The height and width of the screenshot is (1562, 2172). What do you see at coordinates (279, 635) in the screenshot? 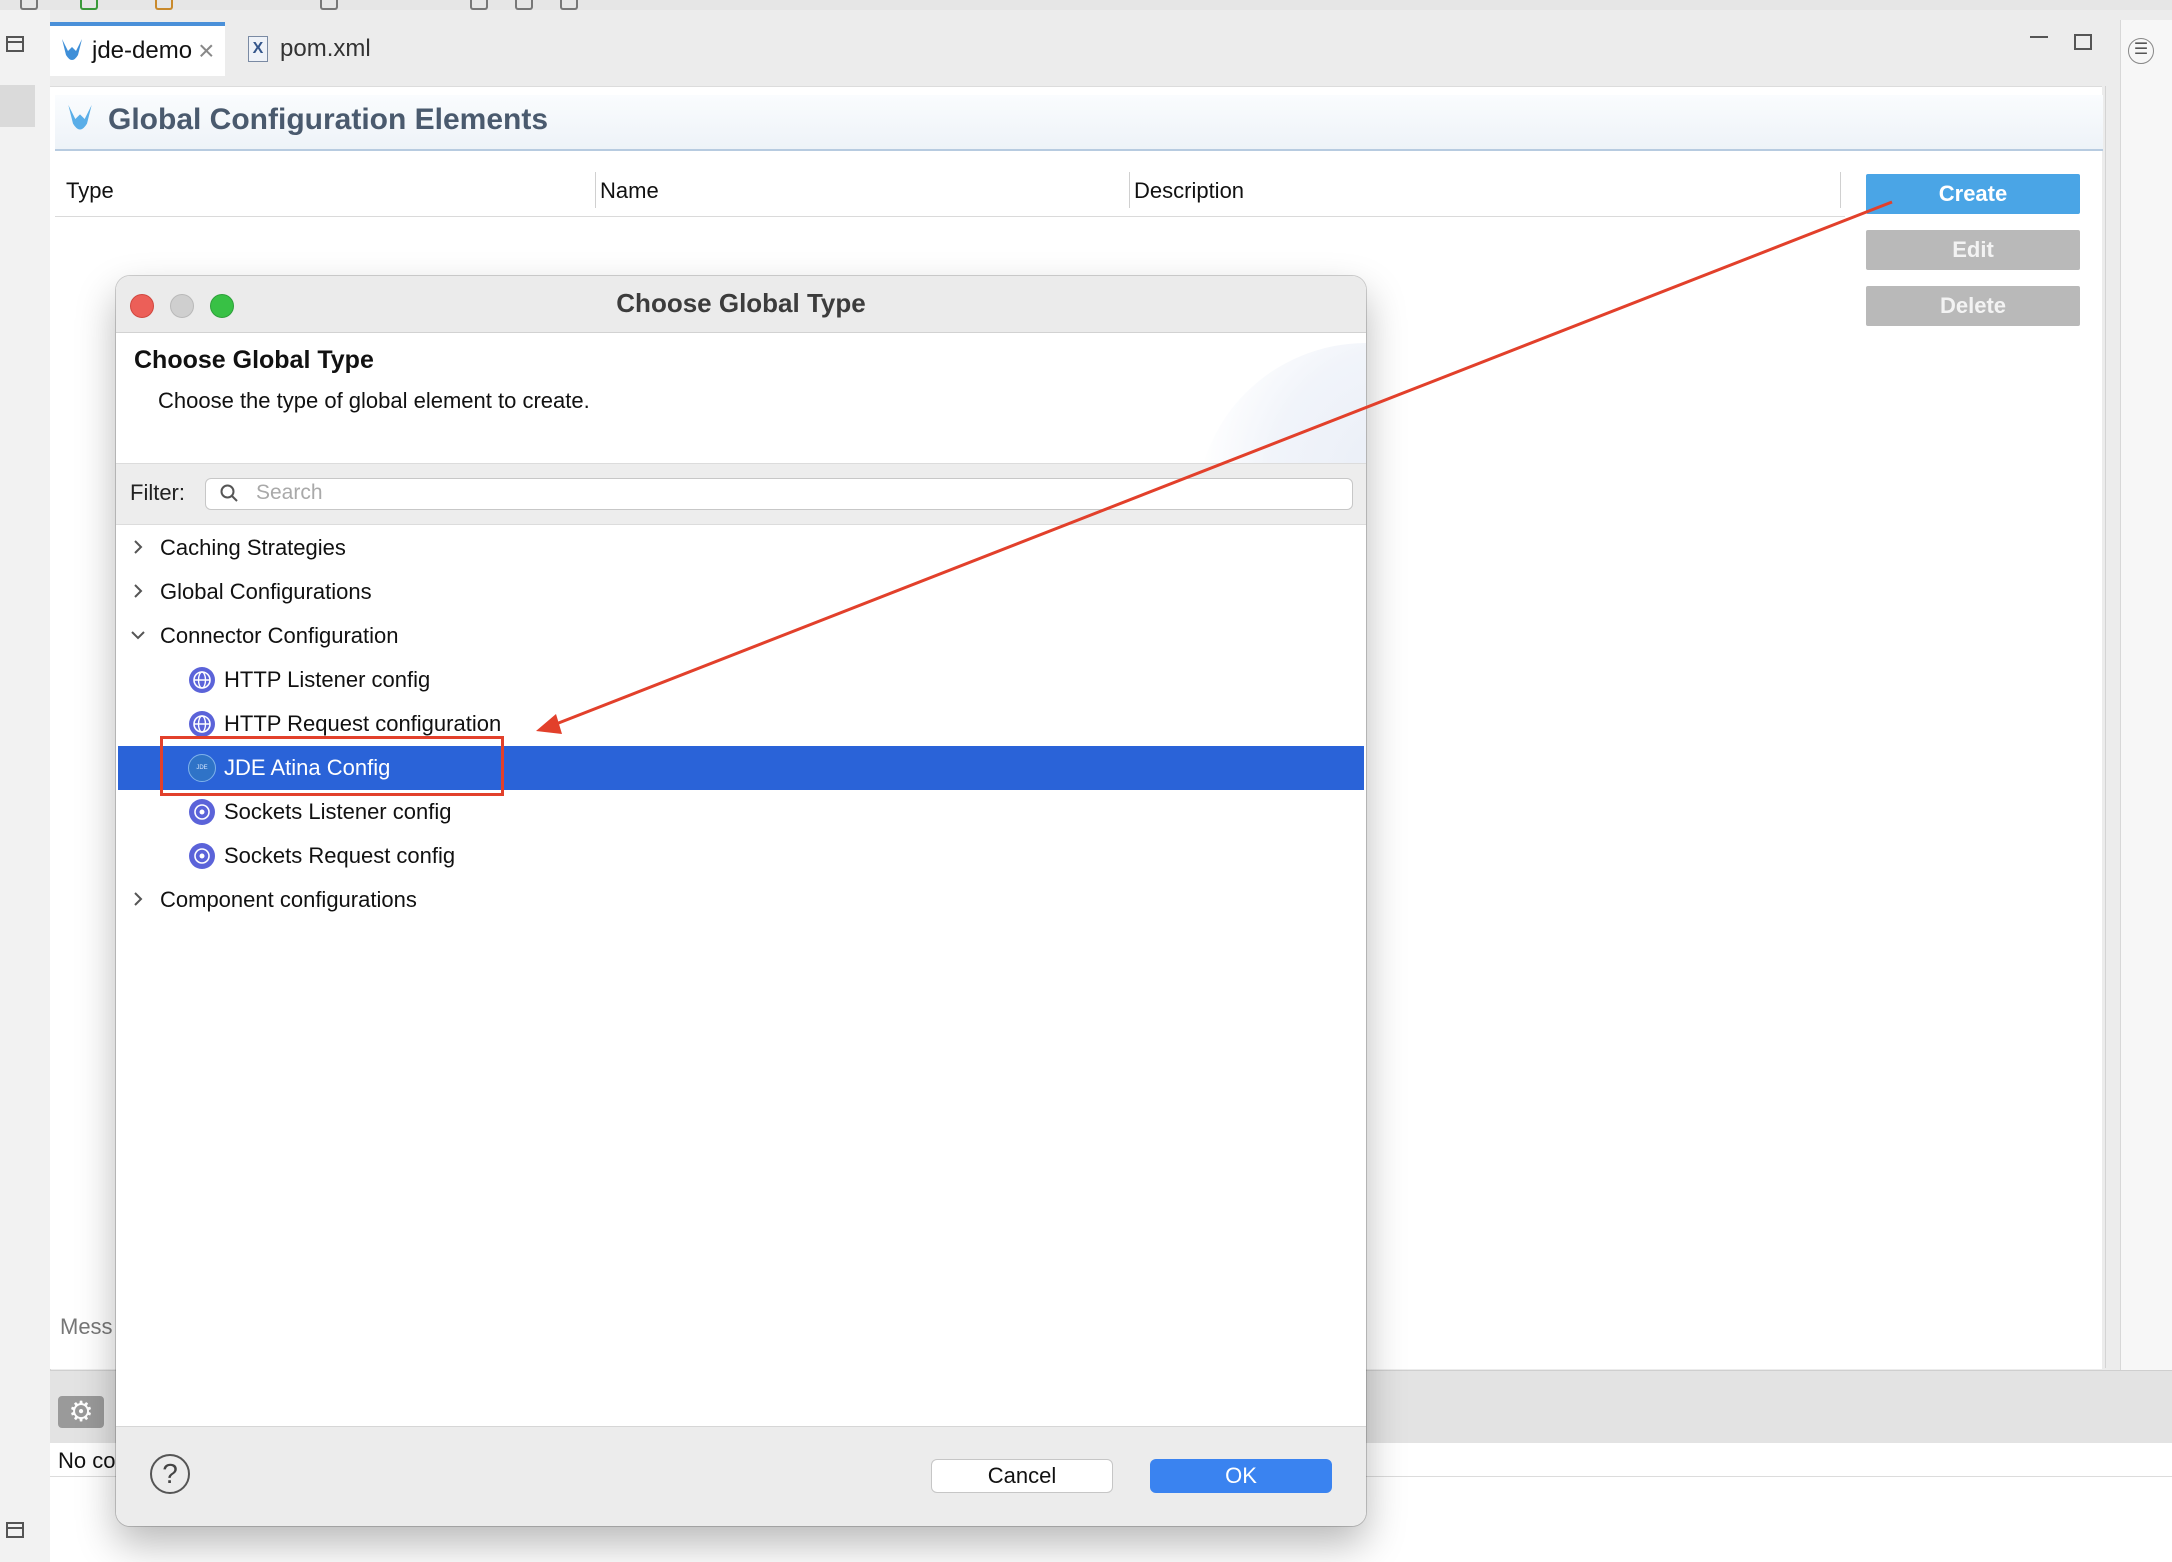
I see `tree-item-label: Connector Configuration` at bounding box center [279, 635].